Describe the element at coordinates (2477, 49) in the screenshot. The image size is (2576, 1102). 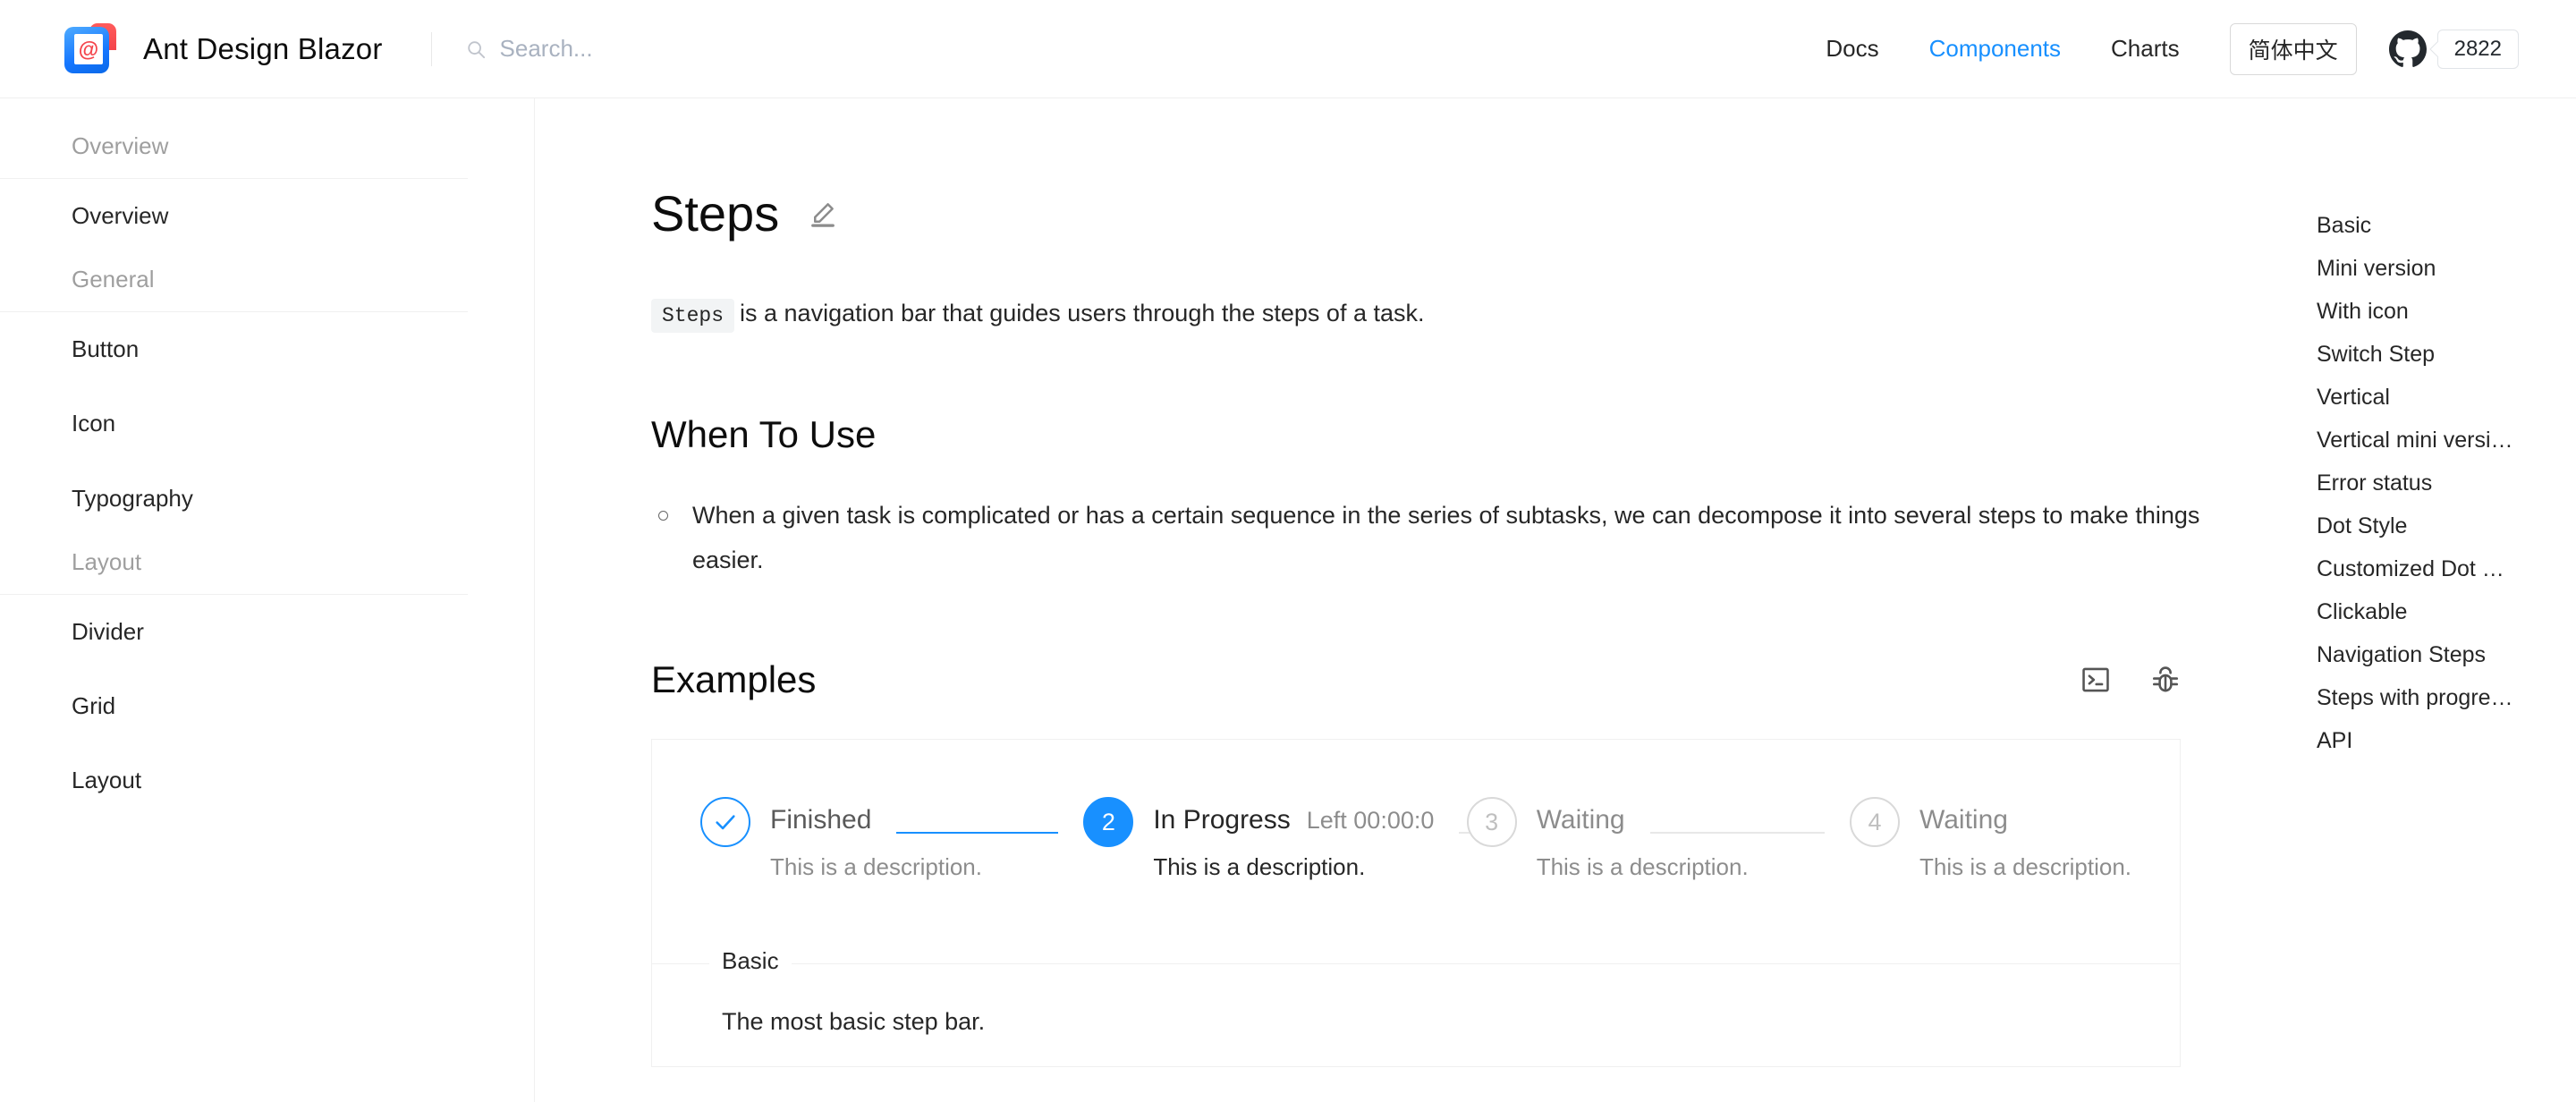
I see `github-star-count: 2822` at that location.